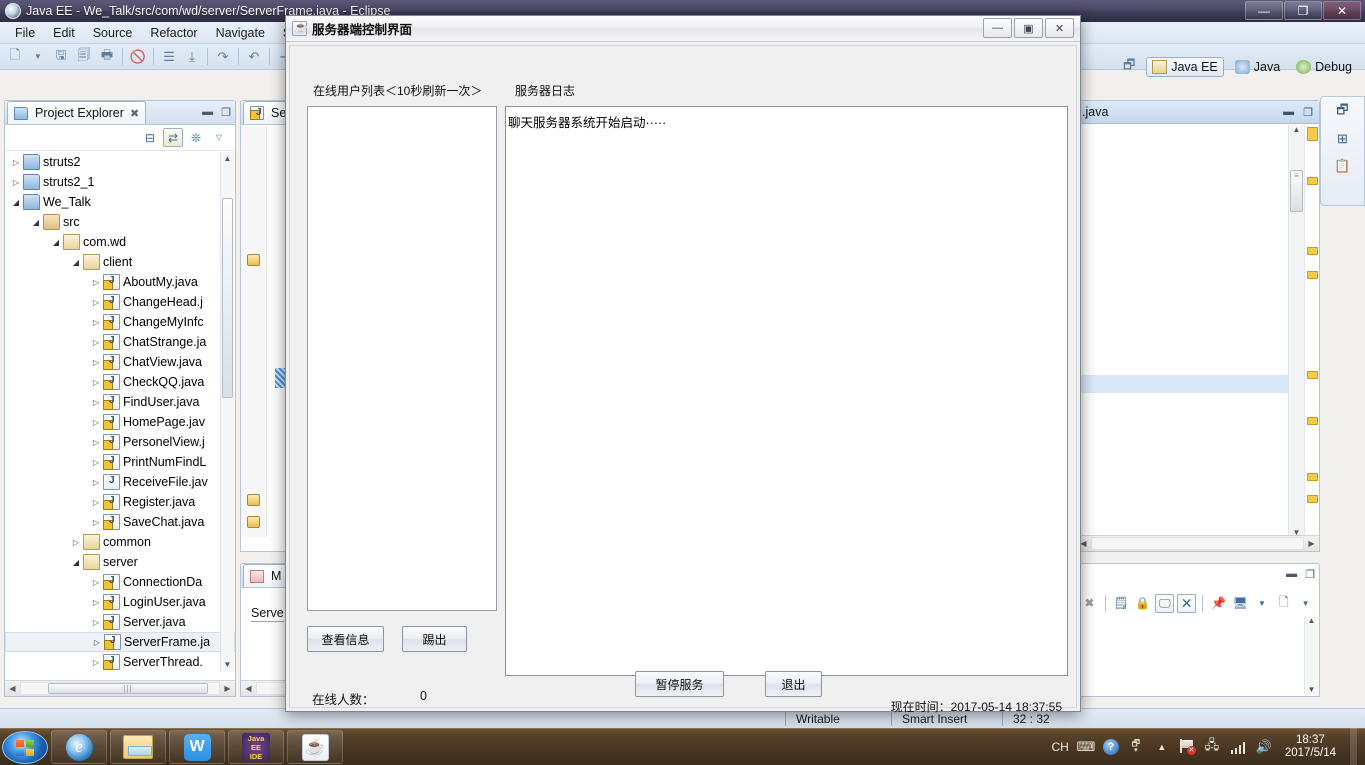  What do you see at coordinates (997, 28) in the screenshot?
I see `dialog-minimize-button: —` at bounding box center [997, 28].